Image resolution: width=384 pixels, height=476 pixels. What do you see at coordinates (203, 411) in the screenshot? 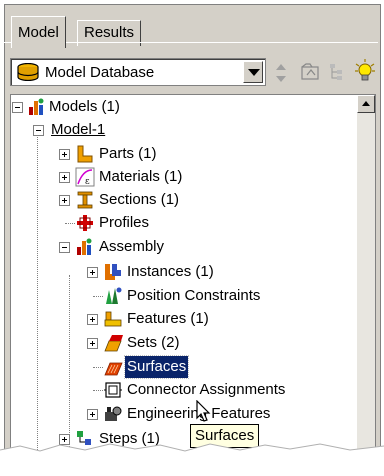
I see `mouse-cursor-icon` at bounding box center [203, 411].